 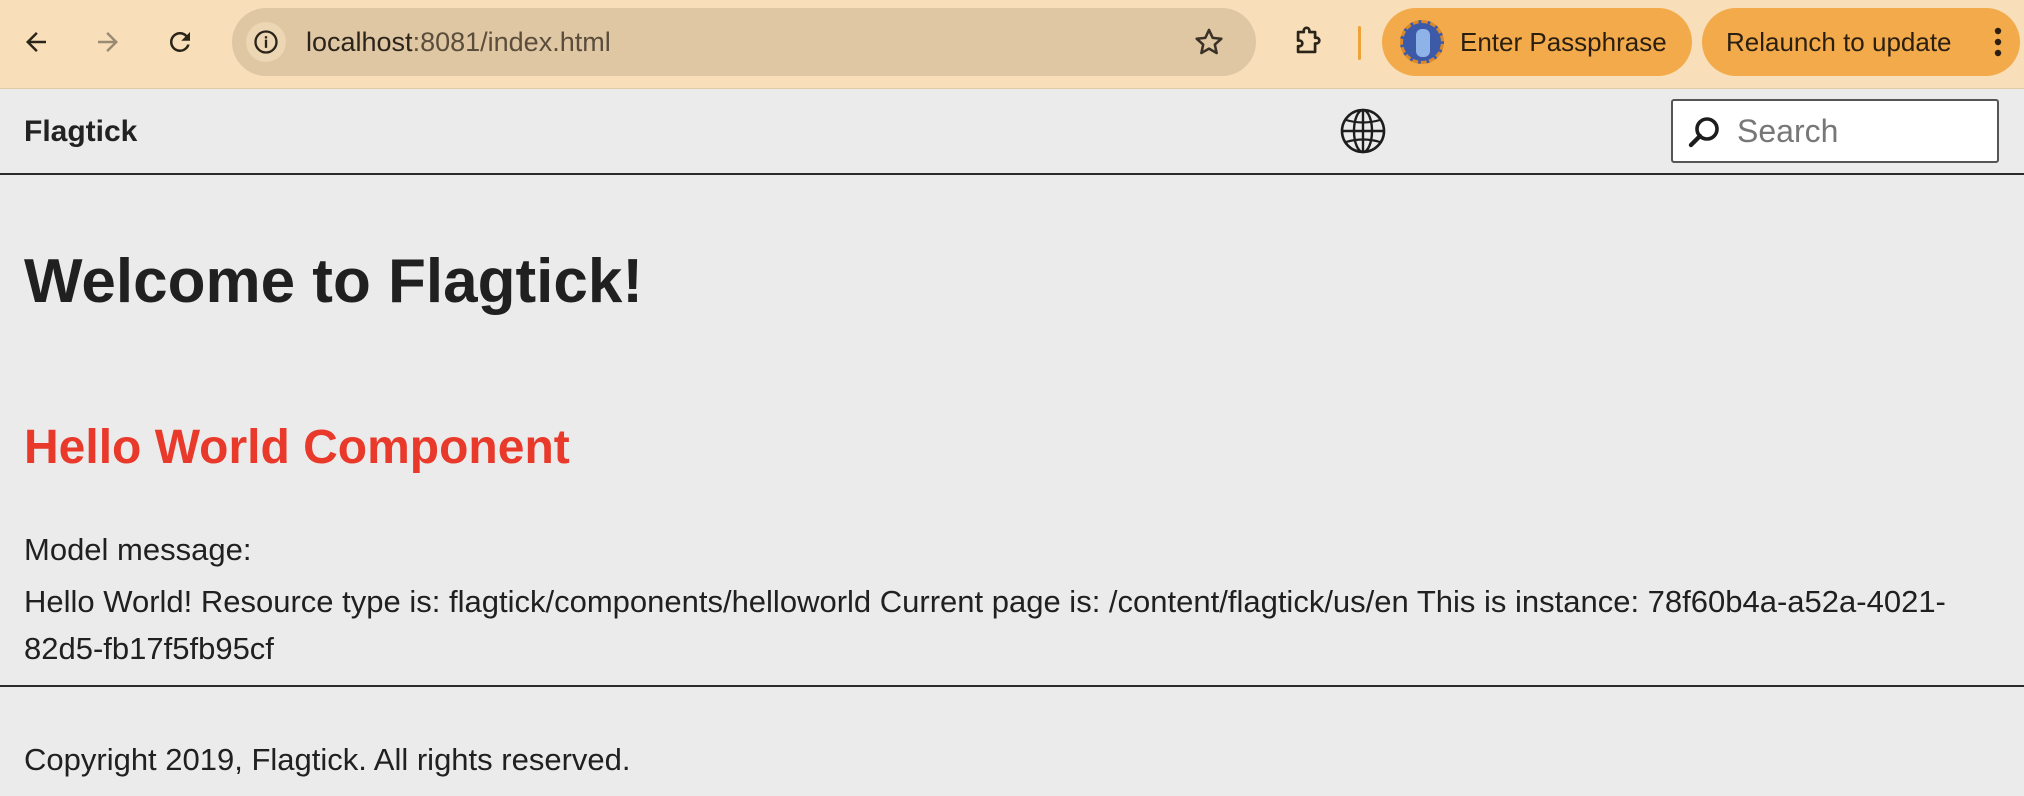 I want to click on brand-link: Flagtick, so click(x=80, y=132).